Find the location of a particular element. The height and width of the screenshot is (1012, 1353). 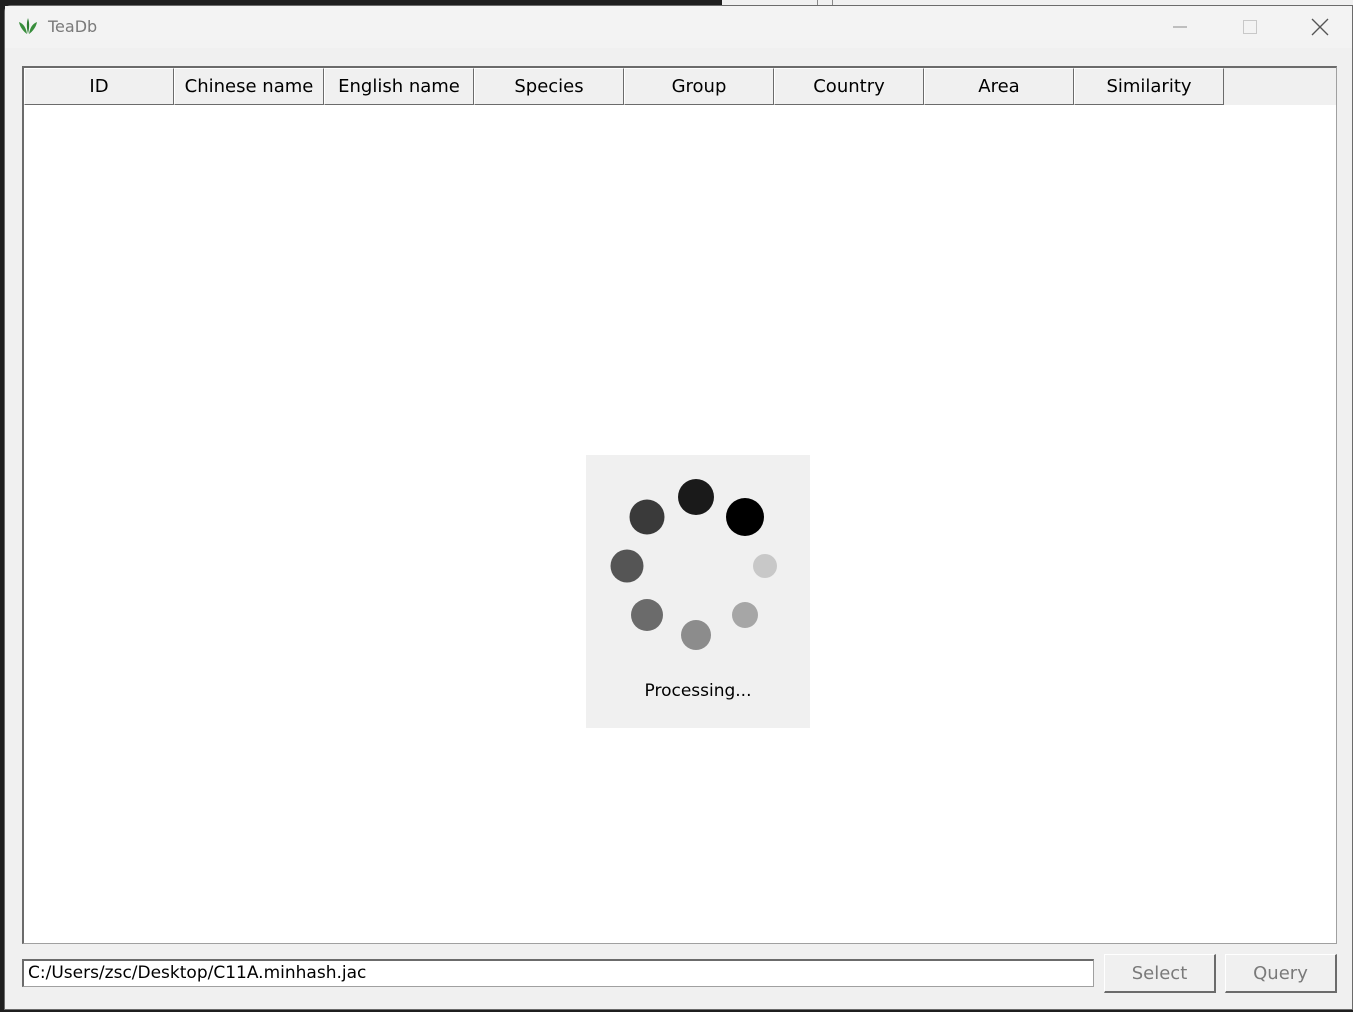

title-bar: TeaDb is located at coordinates (678, 27).